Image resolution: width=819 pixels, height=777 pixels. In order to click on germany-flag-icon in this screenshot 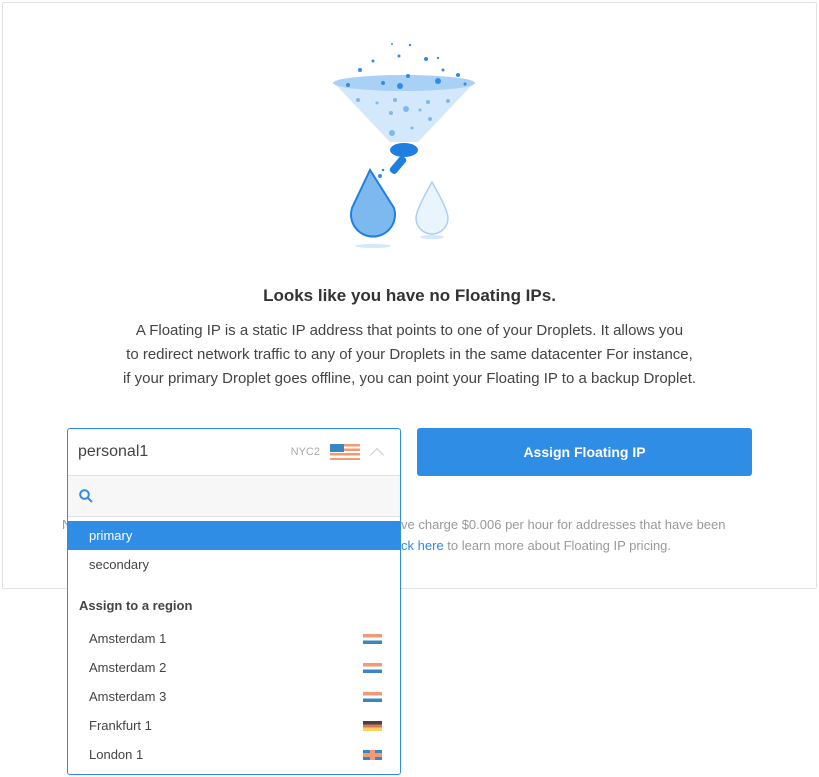, I will do `click(372, 725)`.